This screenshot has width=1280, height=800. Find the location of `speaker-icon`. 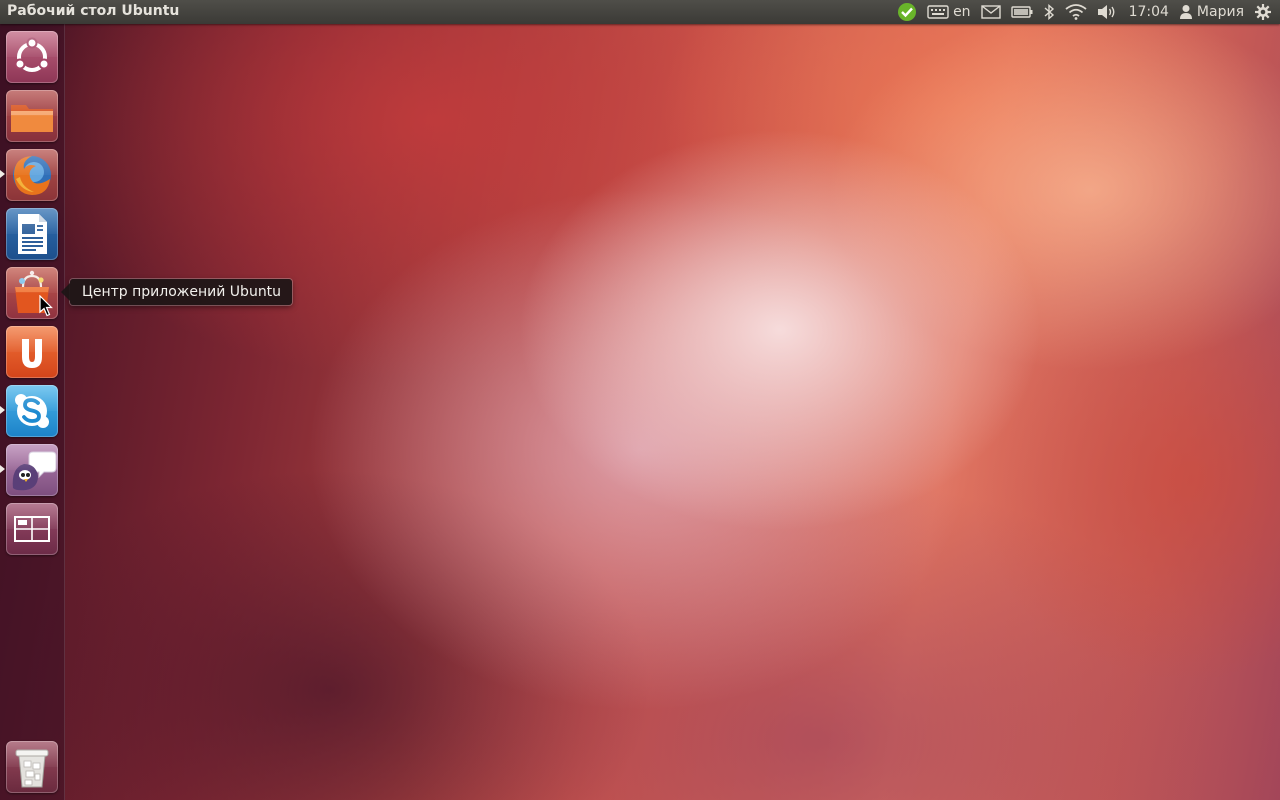

speaker-icon is located at coordinates (1107, 12).